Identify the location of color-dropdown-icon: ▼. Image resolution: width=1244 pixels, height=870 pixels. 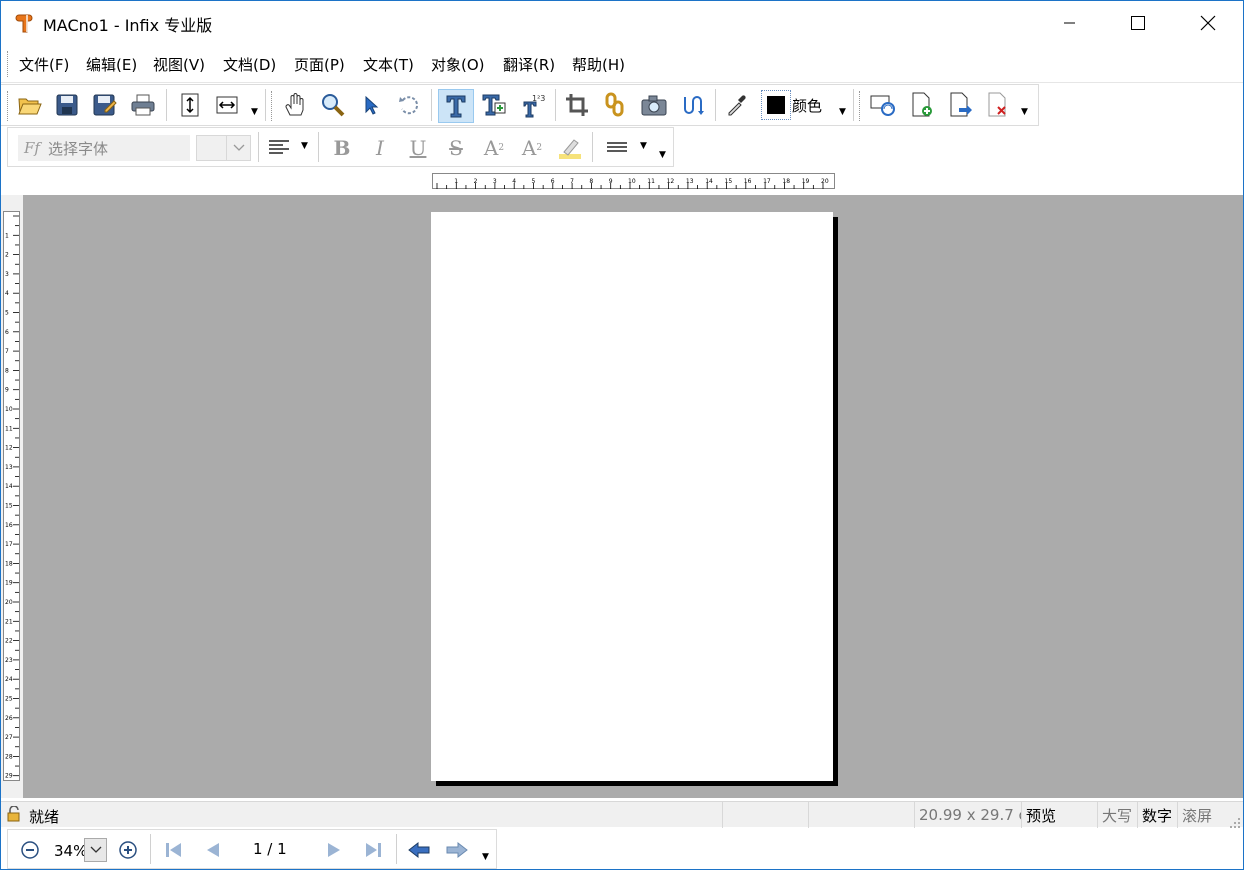
(842, 112).